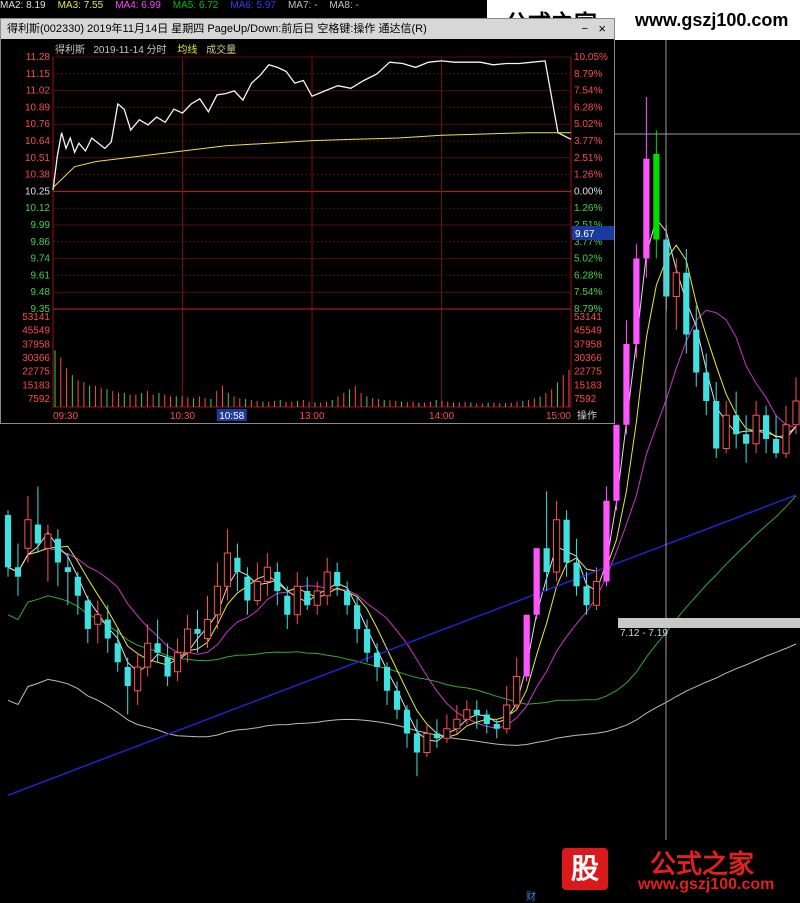 This screenshot has height=903, width=800. Describe the element at coordinates (441, 416) in the screenshot. I see `time-tick: 14:00` at that location.